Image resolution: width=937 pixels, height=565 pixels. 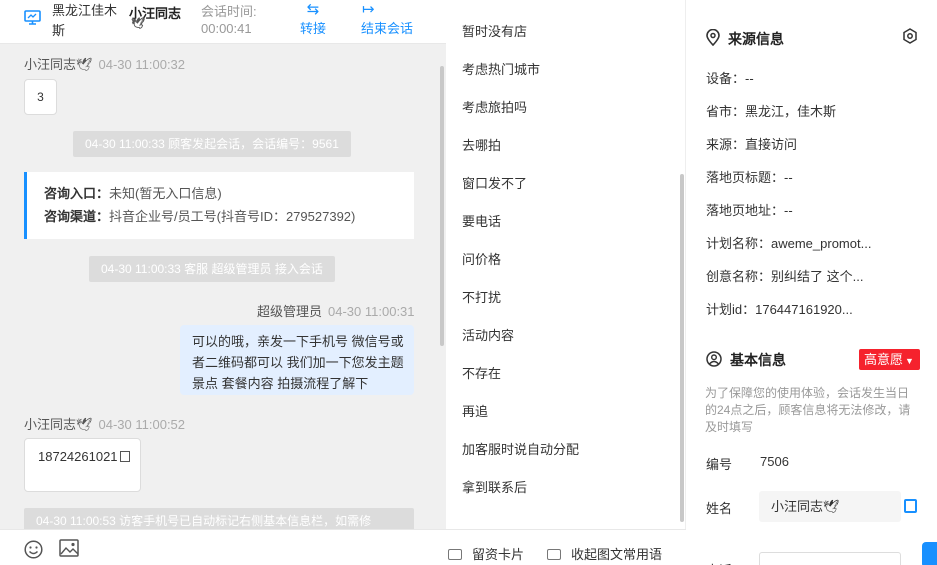 I want to click on quick-phrase-item: 去哪拍, so click(x=481, y=146).